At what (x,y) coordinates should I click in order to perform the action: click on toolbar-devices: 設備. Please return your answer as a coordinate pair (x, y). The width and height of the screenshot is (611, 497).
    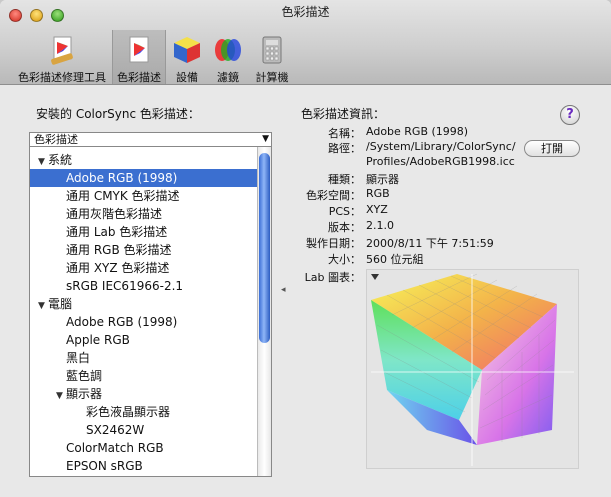
    Looking at the image, I should click on (187, 57).